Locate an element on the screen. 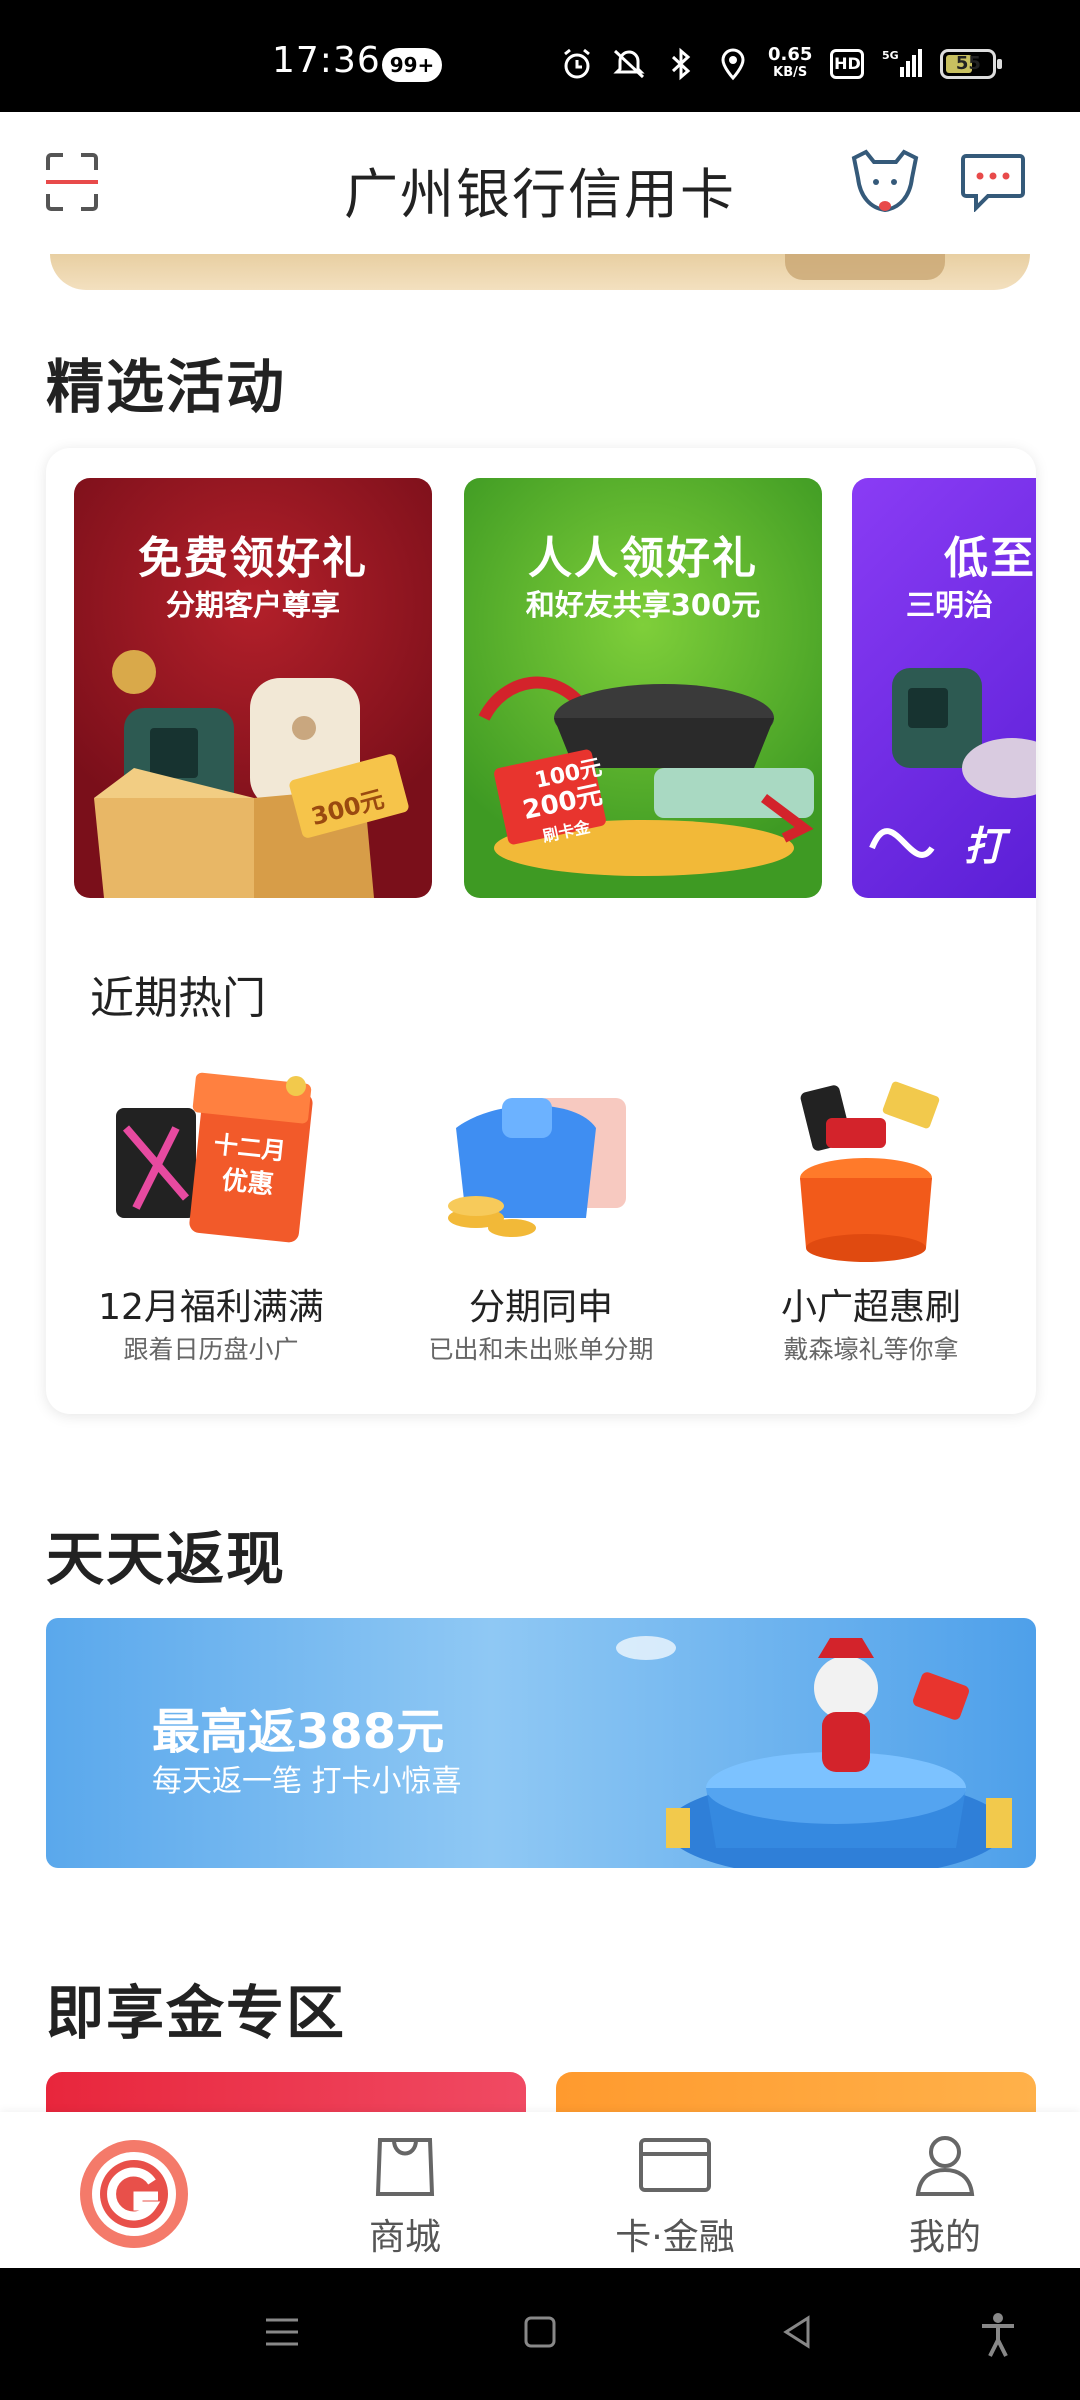 The height and width of the screenshot is (2400, 1080). promo-title: 低至 is located at coordinates (990, 558).